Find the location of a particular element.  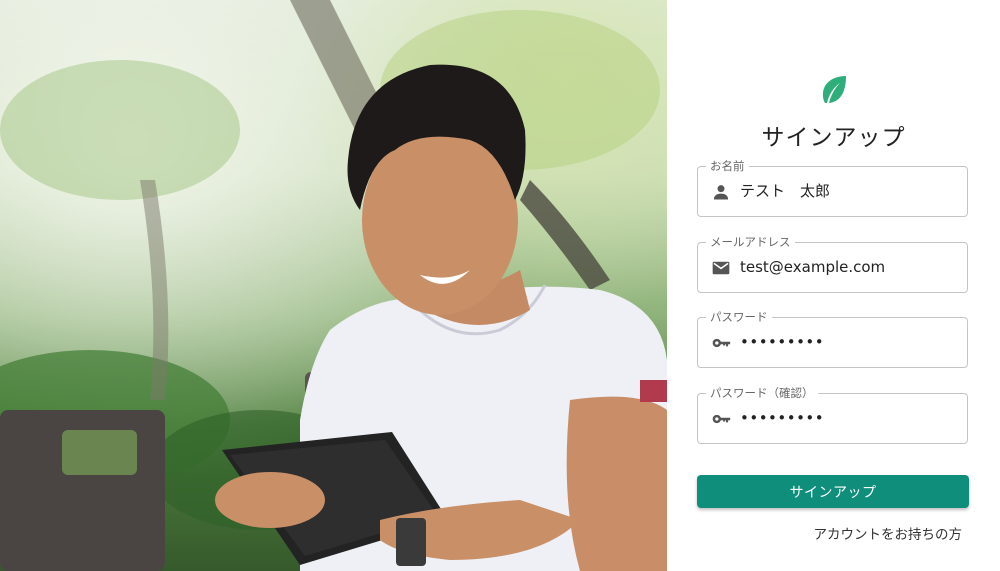

email-field-value: test@example.com is located at coordinates (813, 267).